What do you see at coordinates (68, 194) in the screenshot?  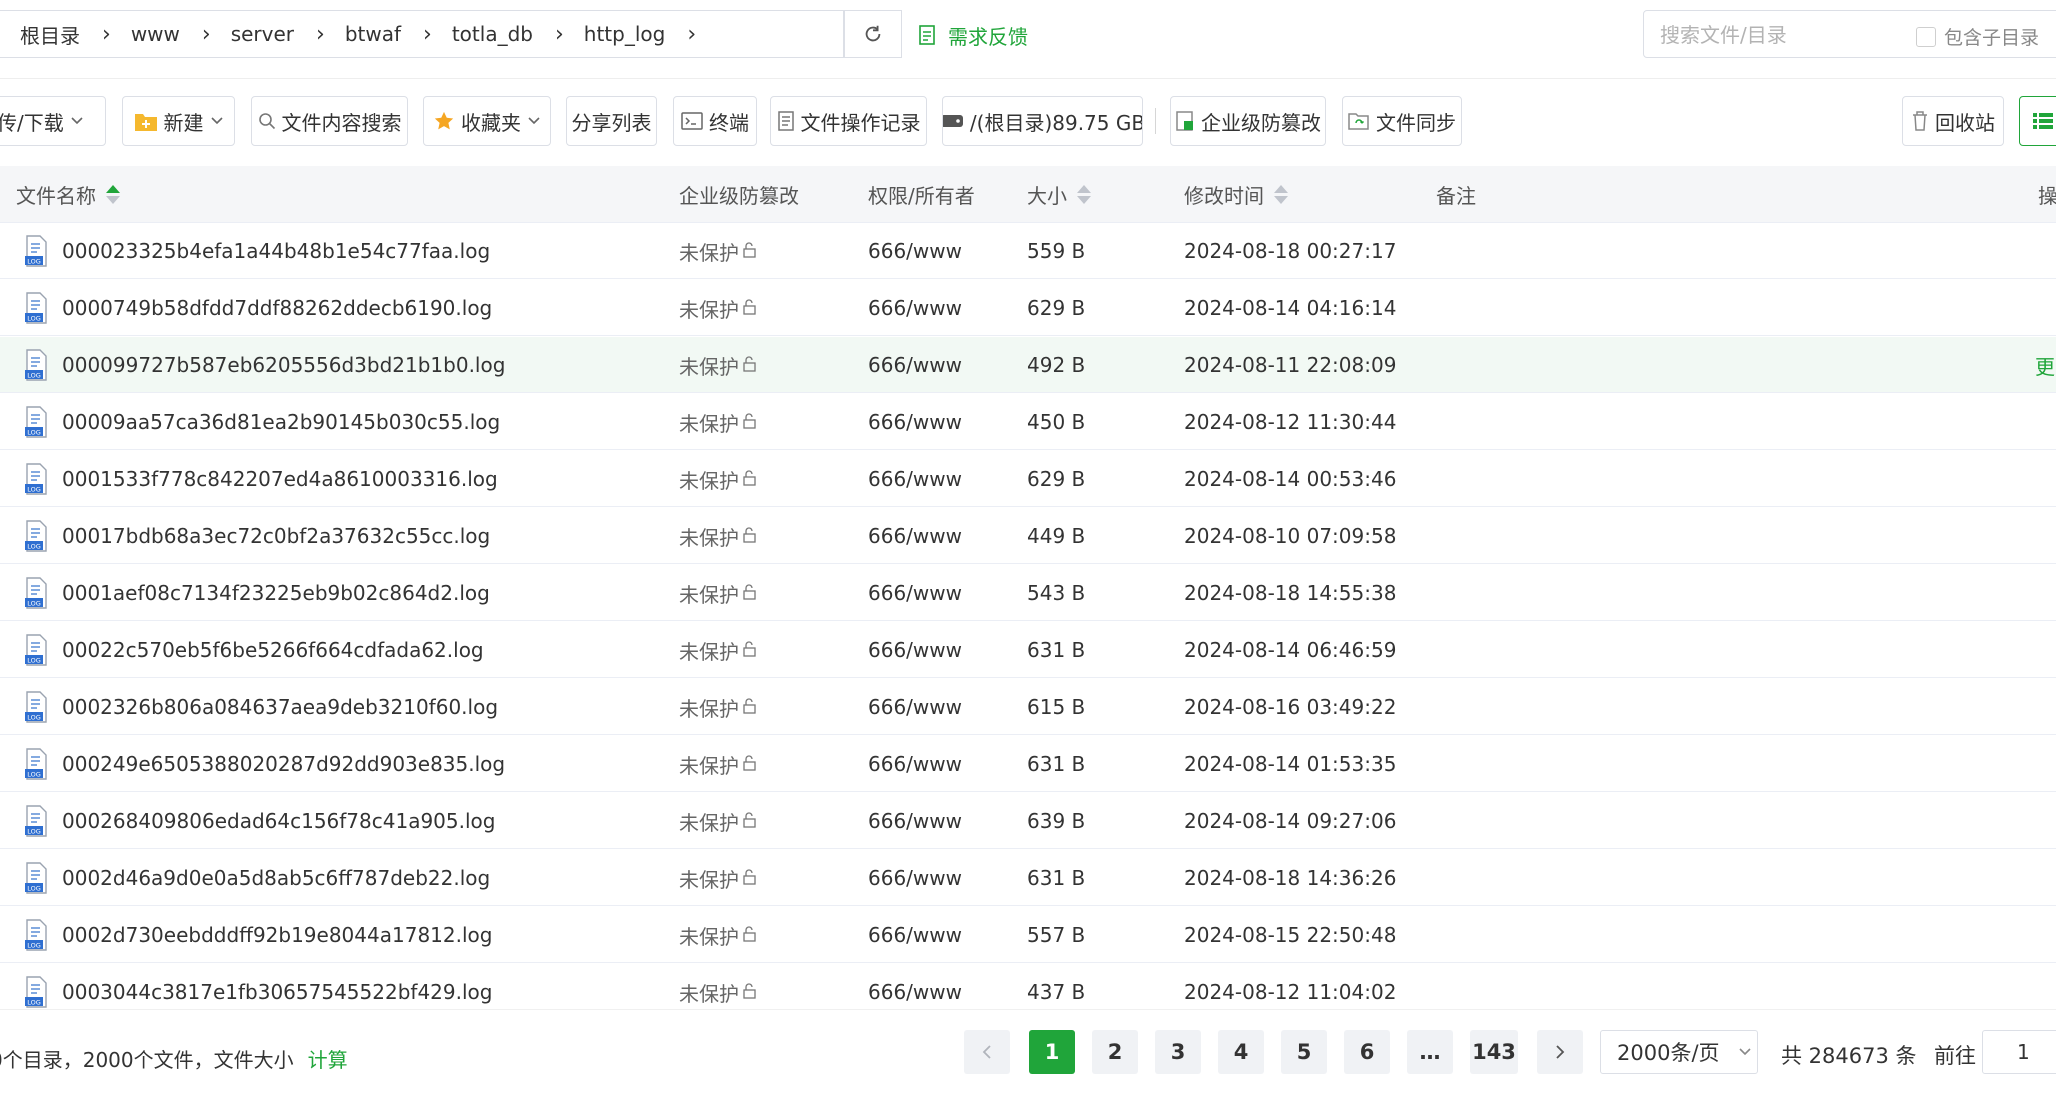 I see `column-filename: 文件名称` at bounding box center [68, 194].